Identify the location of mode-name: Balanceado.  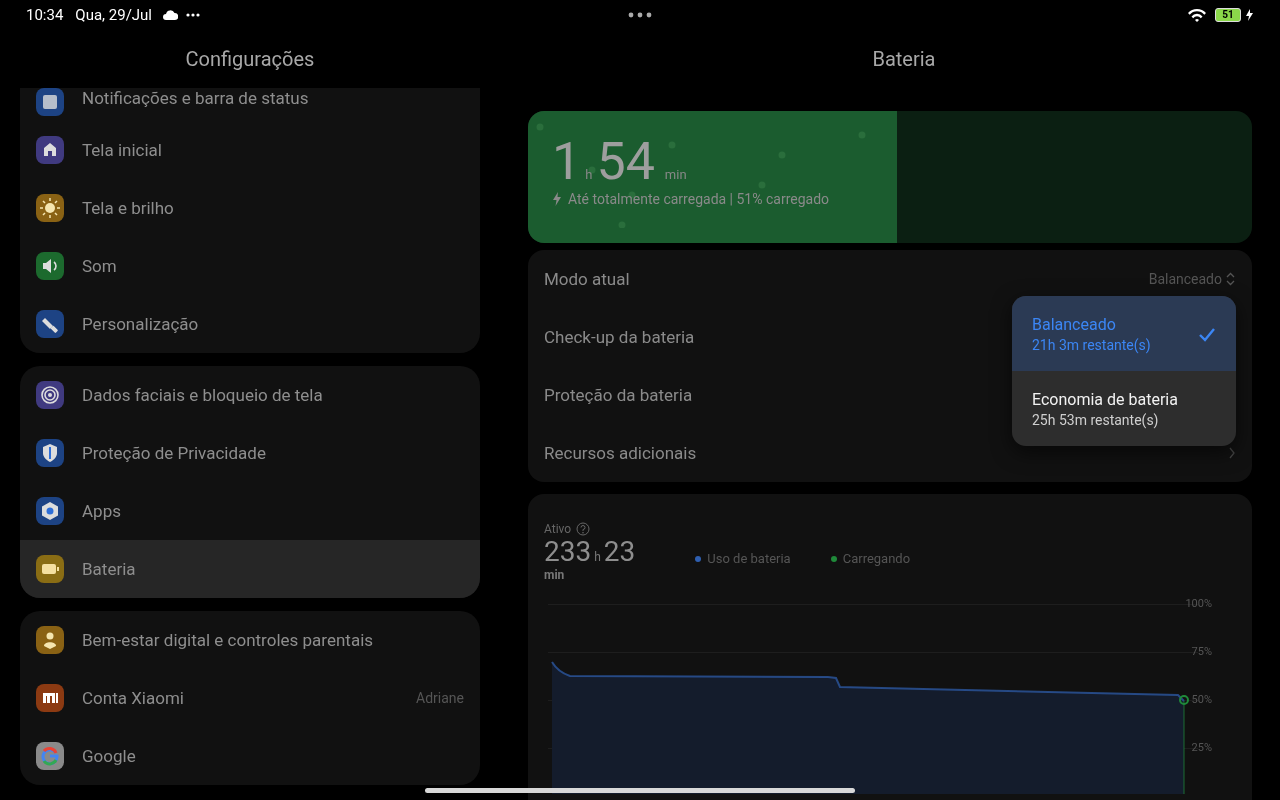
(1074, 324).